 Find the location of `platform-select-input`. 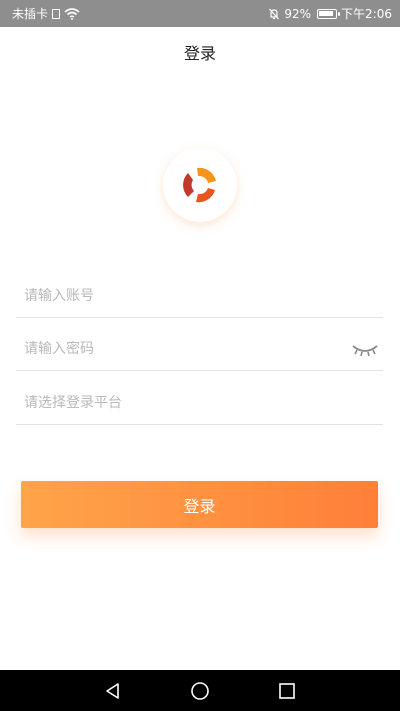

platform-select-input is located at coordinates (176, 402).